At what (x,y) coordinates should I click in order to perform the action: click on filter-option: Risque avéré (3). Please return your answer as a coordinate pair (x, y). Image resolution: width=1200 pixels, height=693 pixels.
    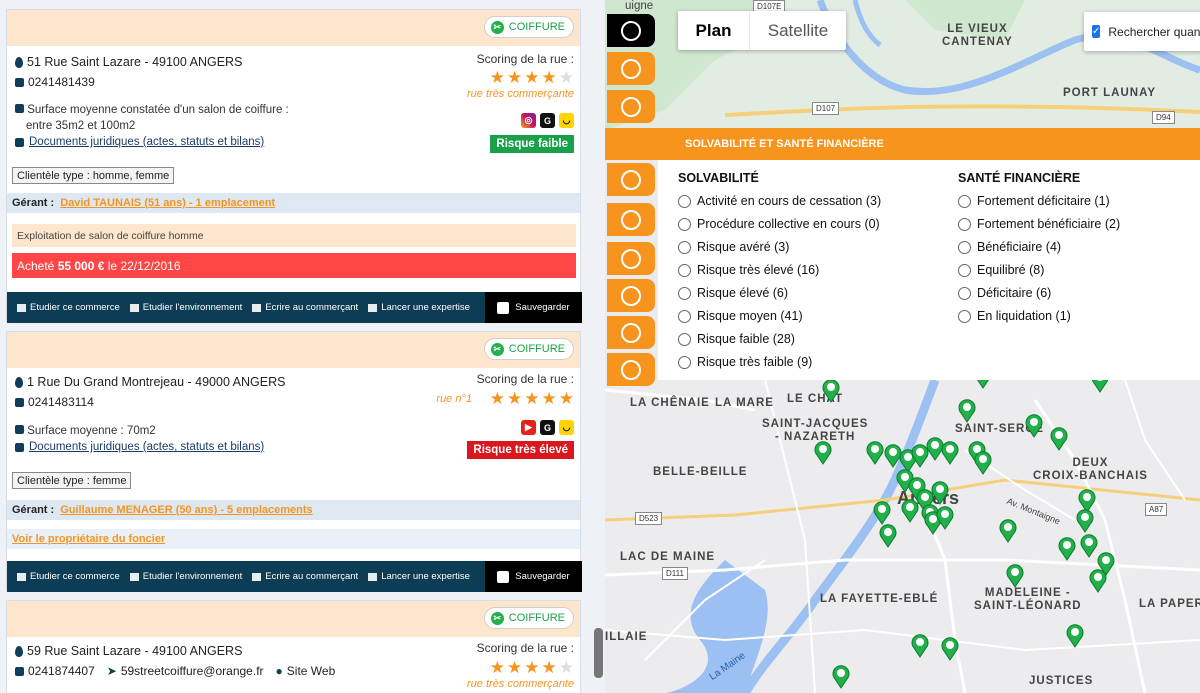
    Looking at the image, I should click on (733, 247).